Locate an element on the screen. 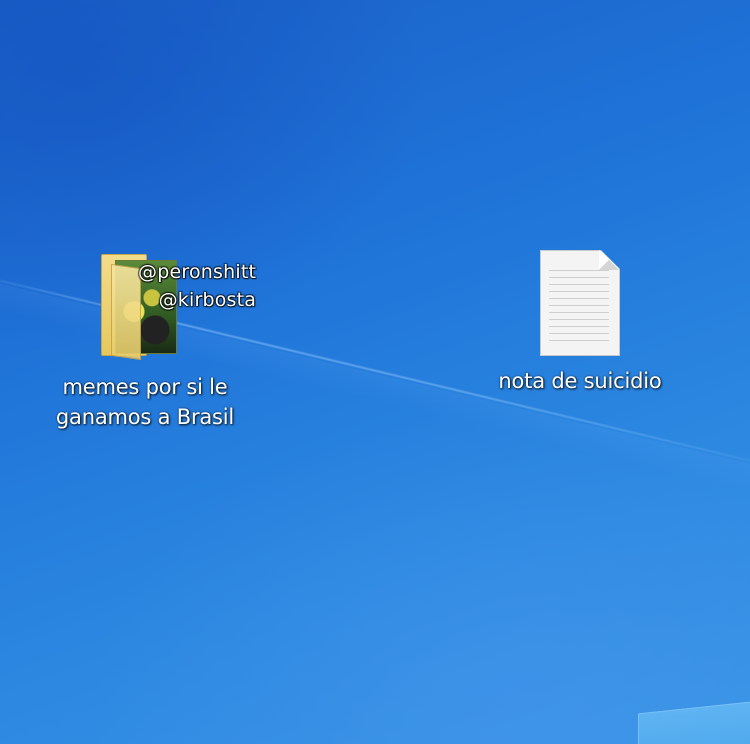 The width and height of the screenshot is (750, 744). desktop-icon-note-file: nota de suicidio is located at coordinates (580, 323).